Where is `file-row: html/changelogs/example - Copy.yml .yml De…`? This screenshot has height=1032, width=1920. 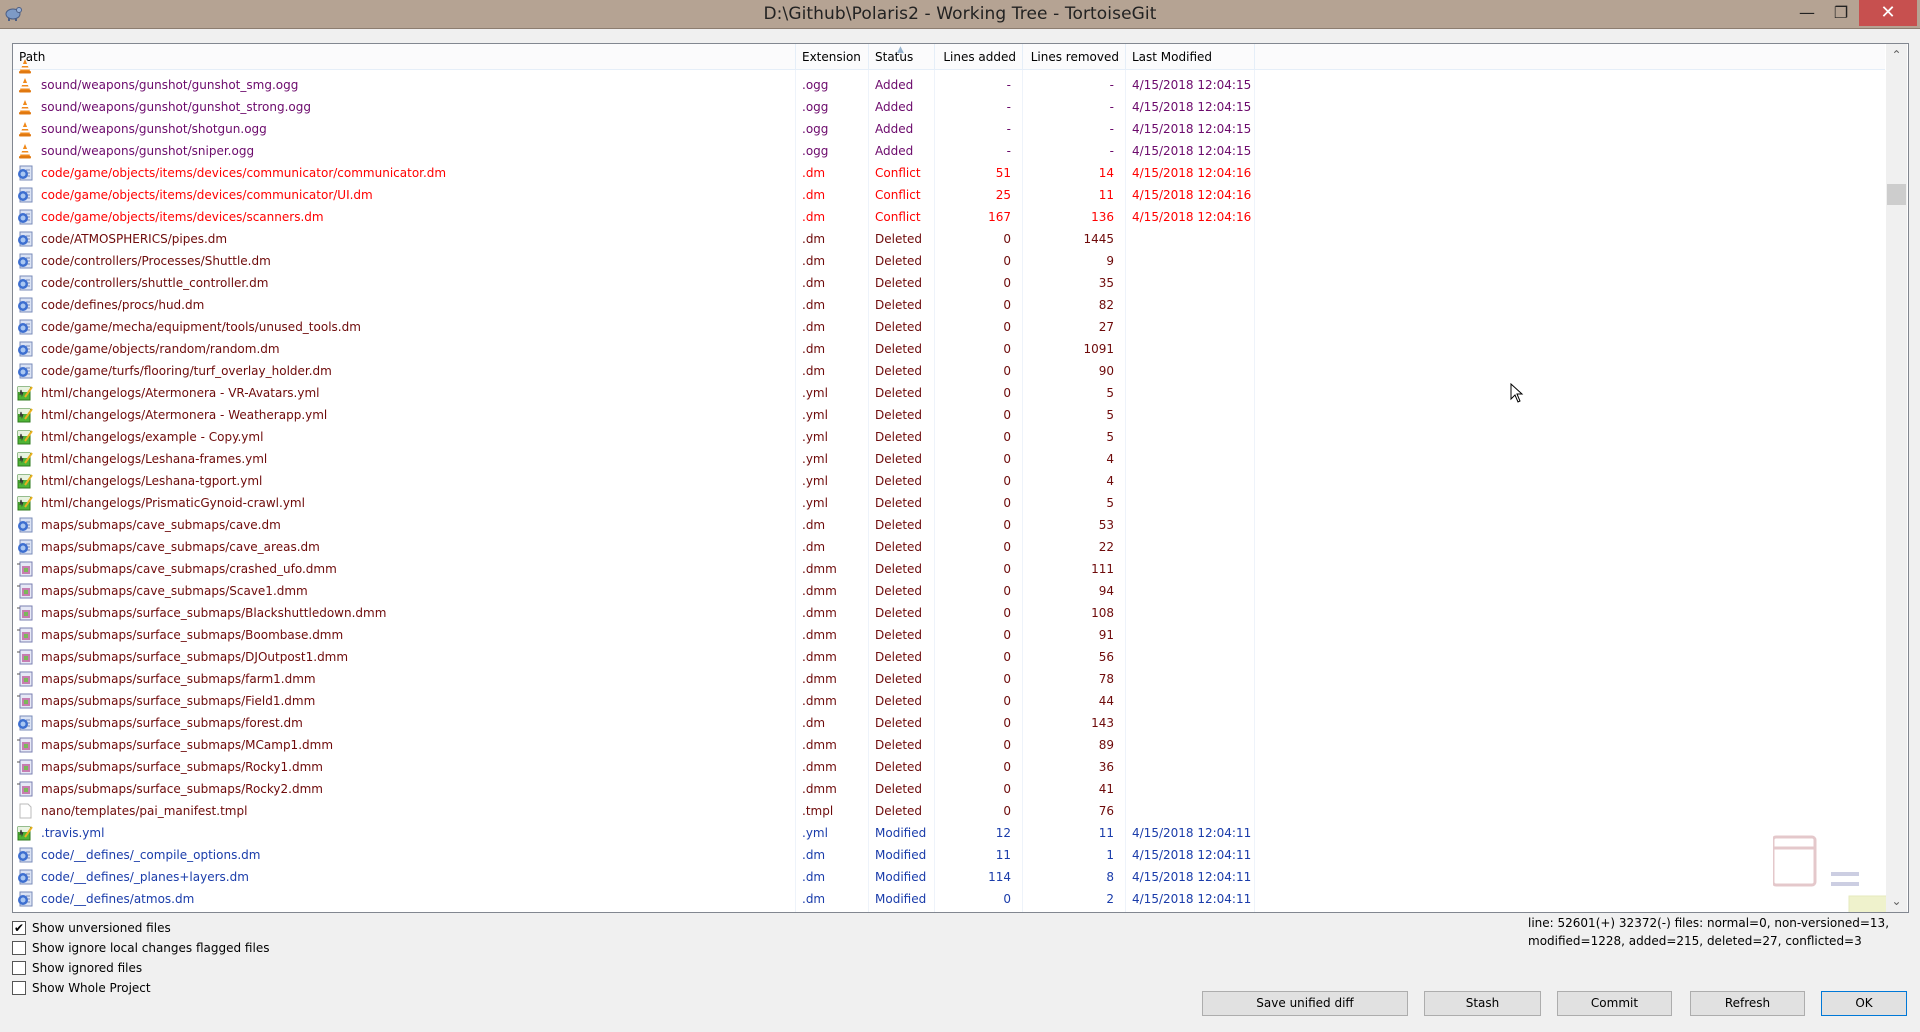
file-row: html/changelogs/example - Copy.yml .yml De… is located at coordinates (949, 437).